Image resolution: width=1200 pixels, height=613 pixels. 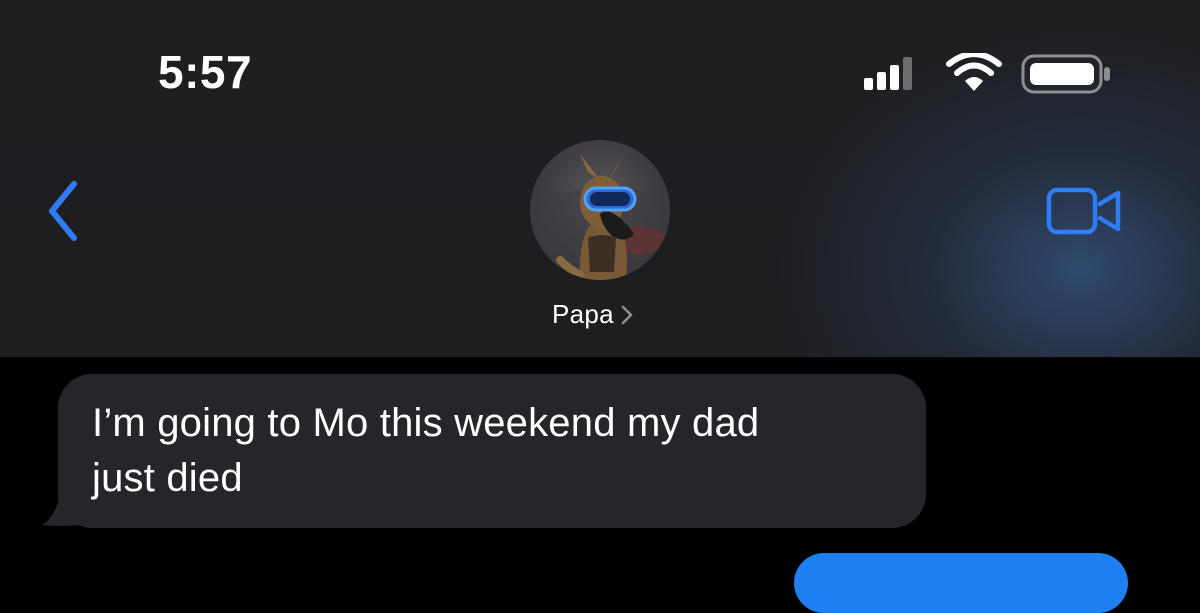 I want to click on chevron-left-icon, so click(x=63, y=211).